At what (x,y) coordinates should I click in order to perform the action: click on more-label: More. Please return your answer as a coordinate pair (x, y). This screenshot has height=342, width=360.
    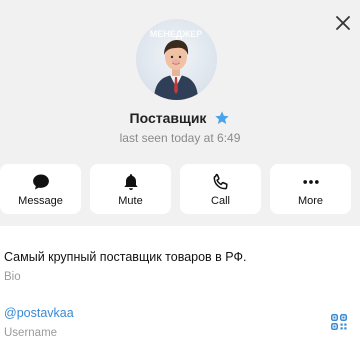
    Looking at the image, I should click on (310, 201).